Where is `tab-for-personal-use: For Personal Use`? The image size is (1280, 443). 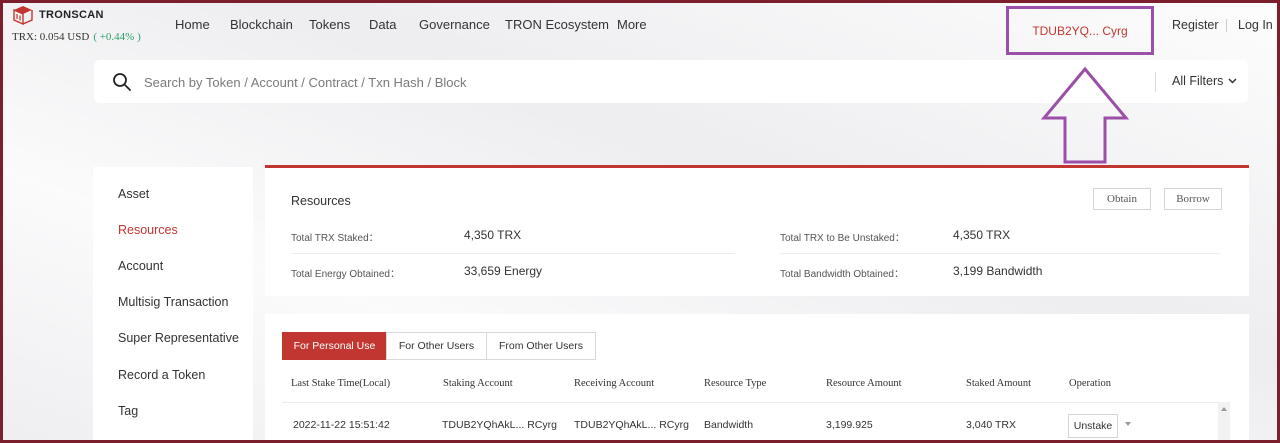
tab-for-personal-use: For Personal Use is located at coordinates (334, 346).